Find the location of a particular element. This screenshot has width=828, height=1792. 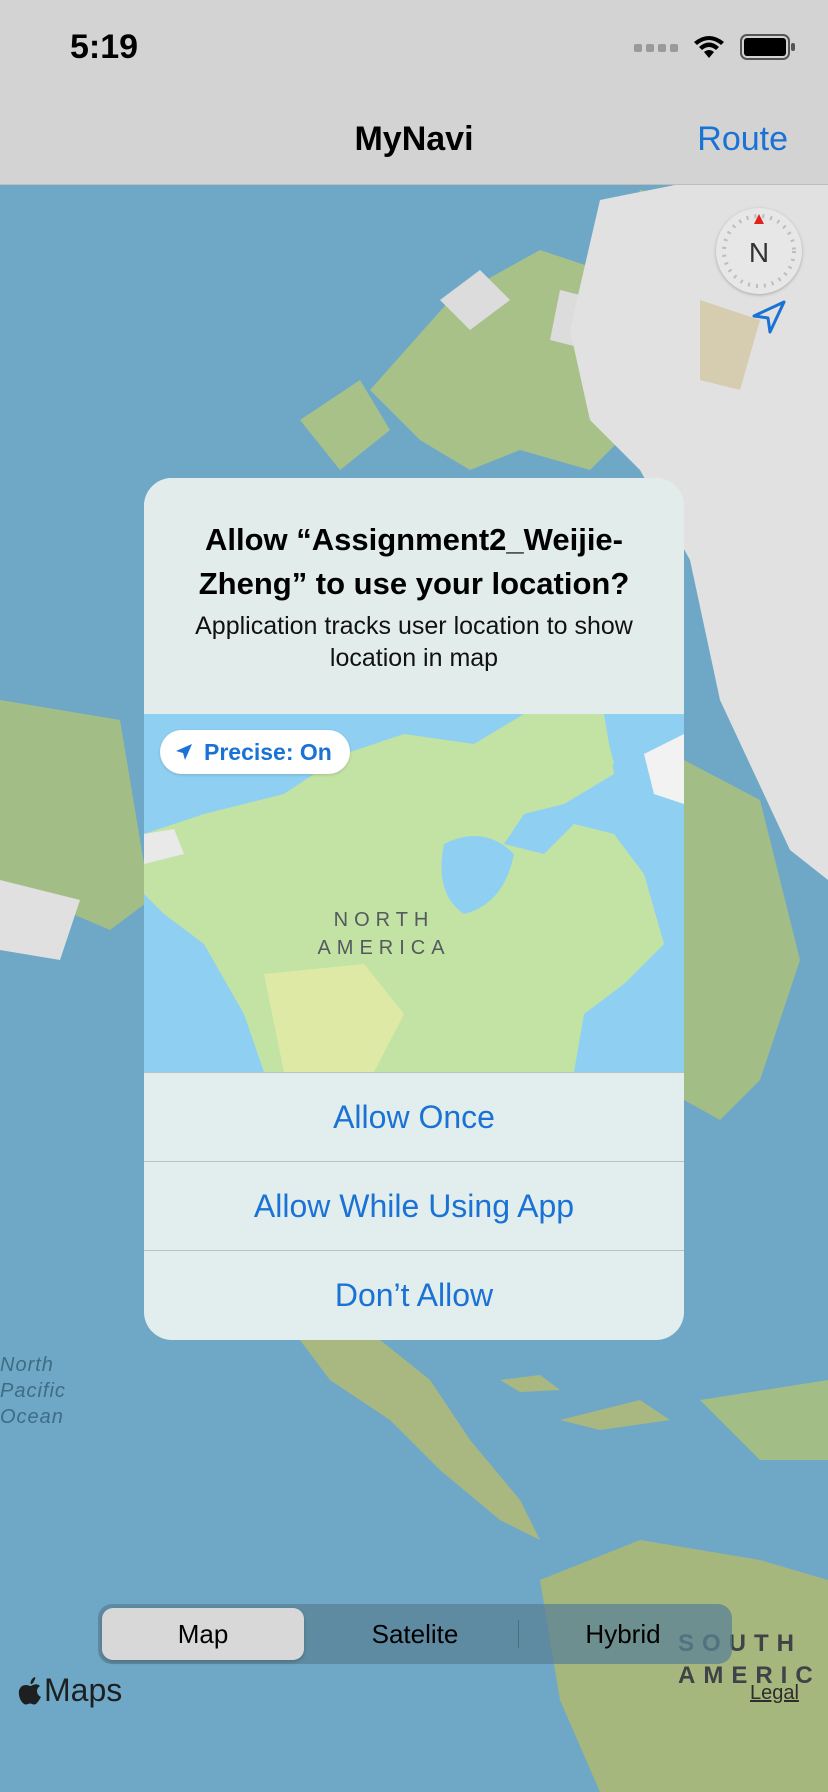

compass-icon: N is located at coordinates (759, 251).